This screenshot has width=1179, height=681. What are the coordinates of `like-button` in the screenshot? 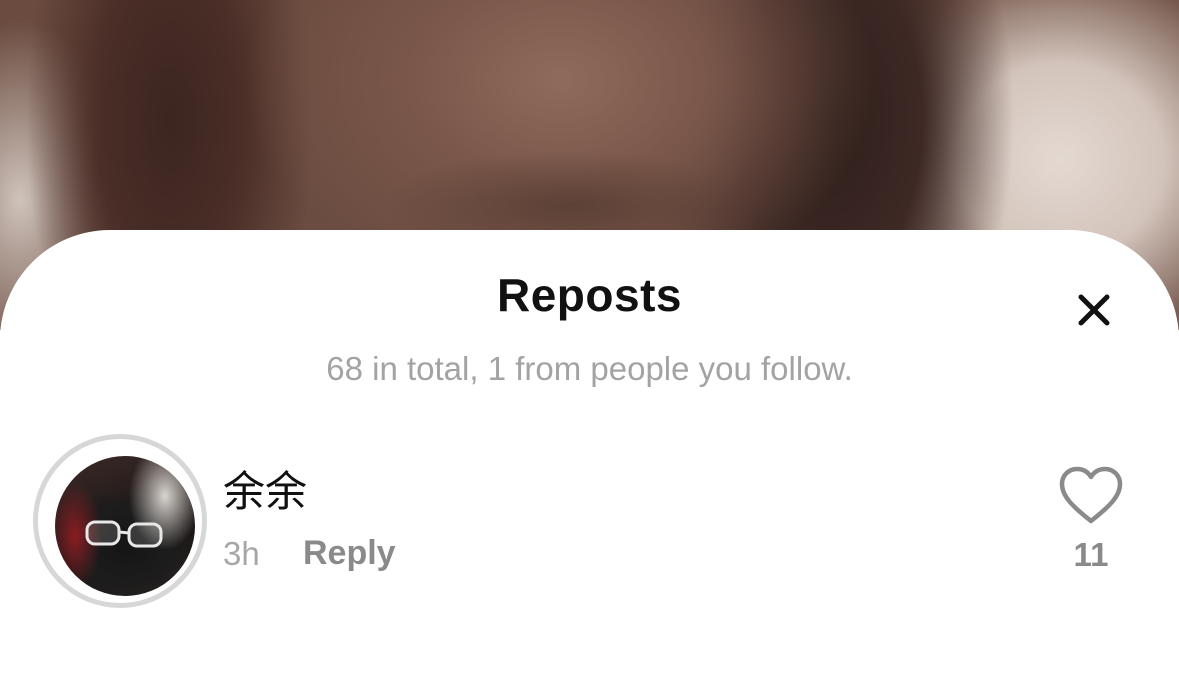 It's located at (1091, 496).